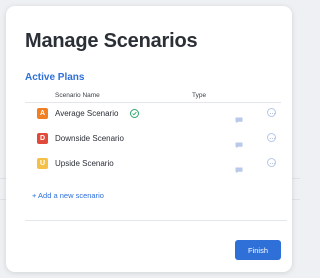 This screenshot has width=320, height=278. What do you see at coordinates (42, 138) in the screenshot?
I see `scenario-badge: D` at bounding box center [42, 138].